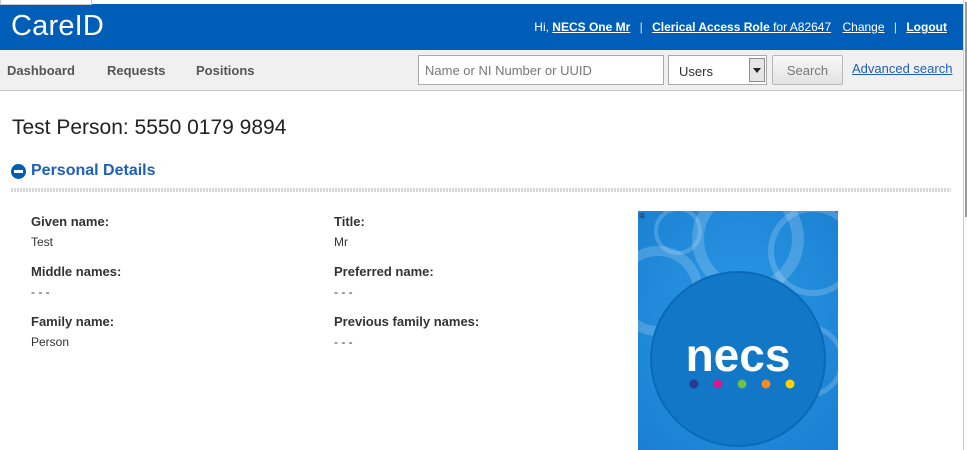  I want to click on necs-logo-image: necs ⊠, so click(738, 330).